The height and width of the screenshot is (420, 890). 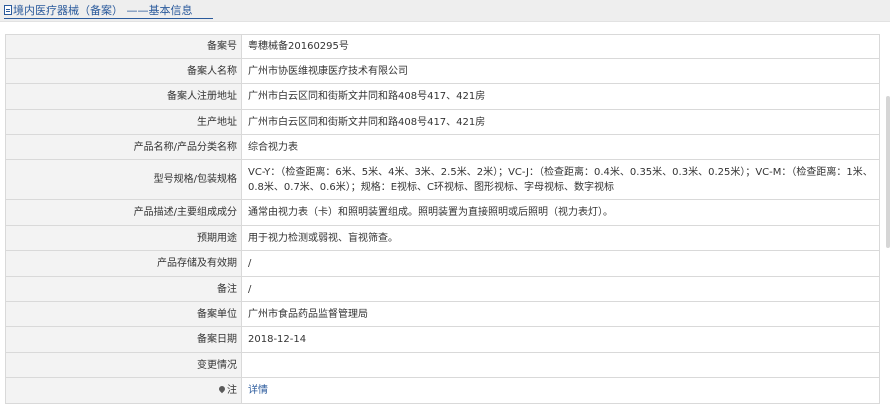 I want to click on table-row: 备案单位 广州市食品药品监督管理局, so click(x=442, y=314).